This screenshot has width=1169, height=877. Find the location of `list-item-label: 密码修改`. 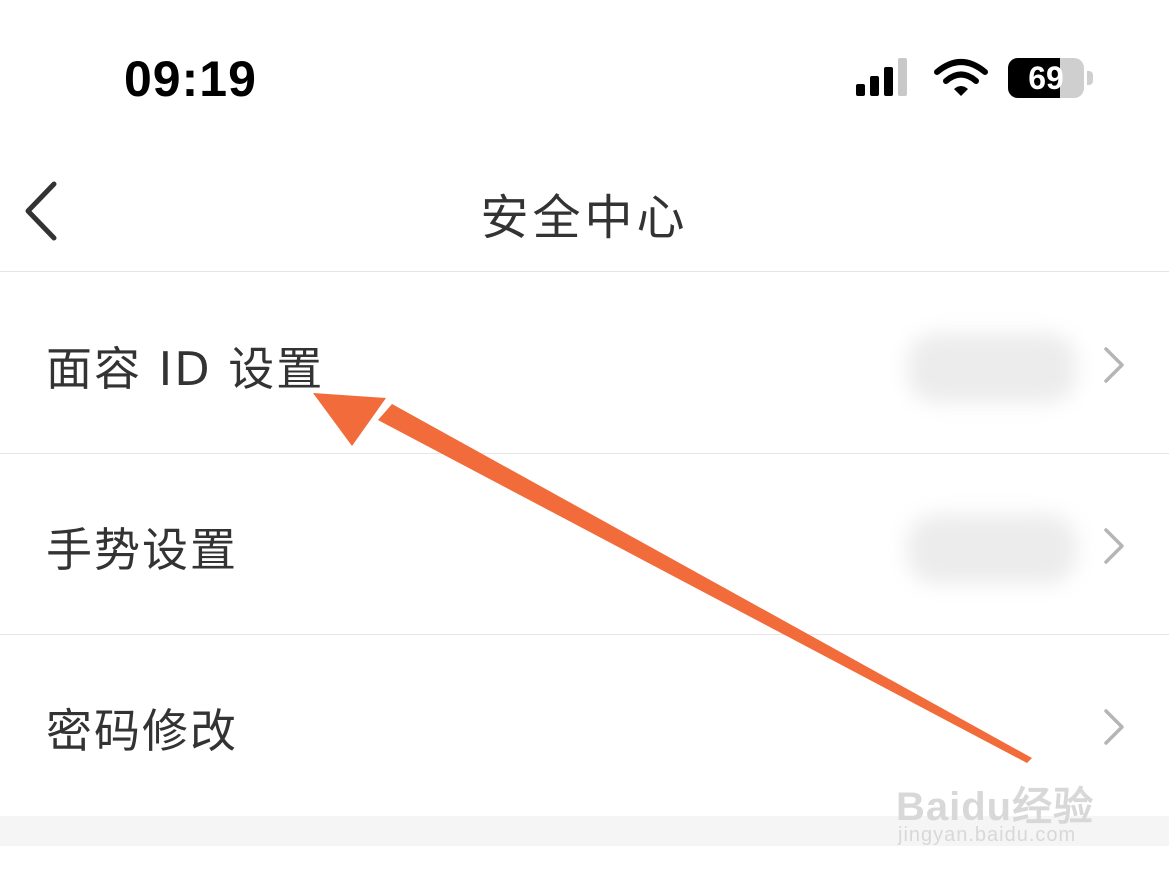

list-item-label: 密码修改 is located at coordinates (142, 731).